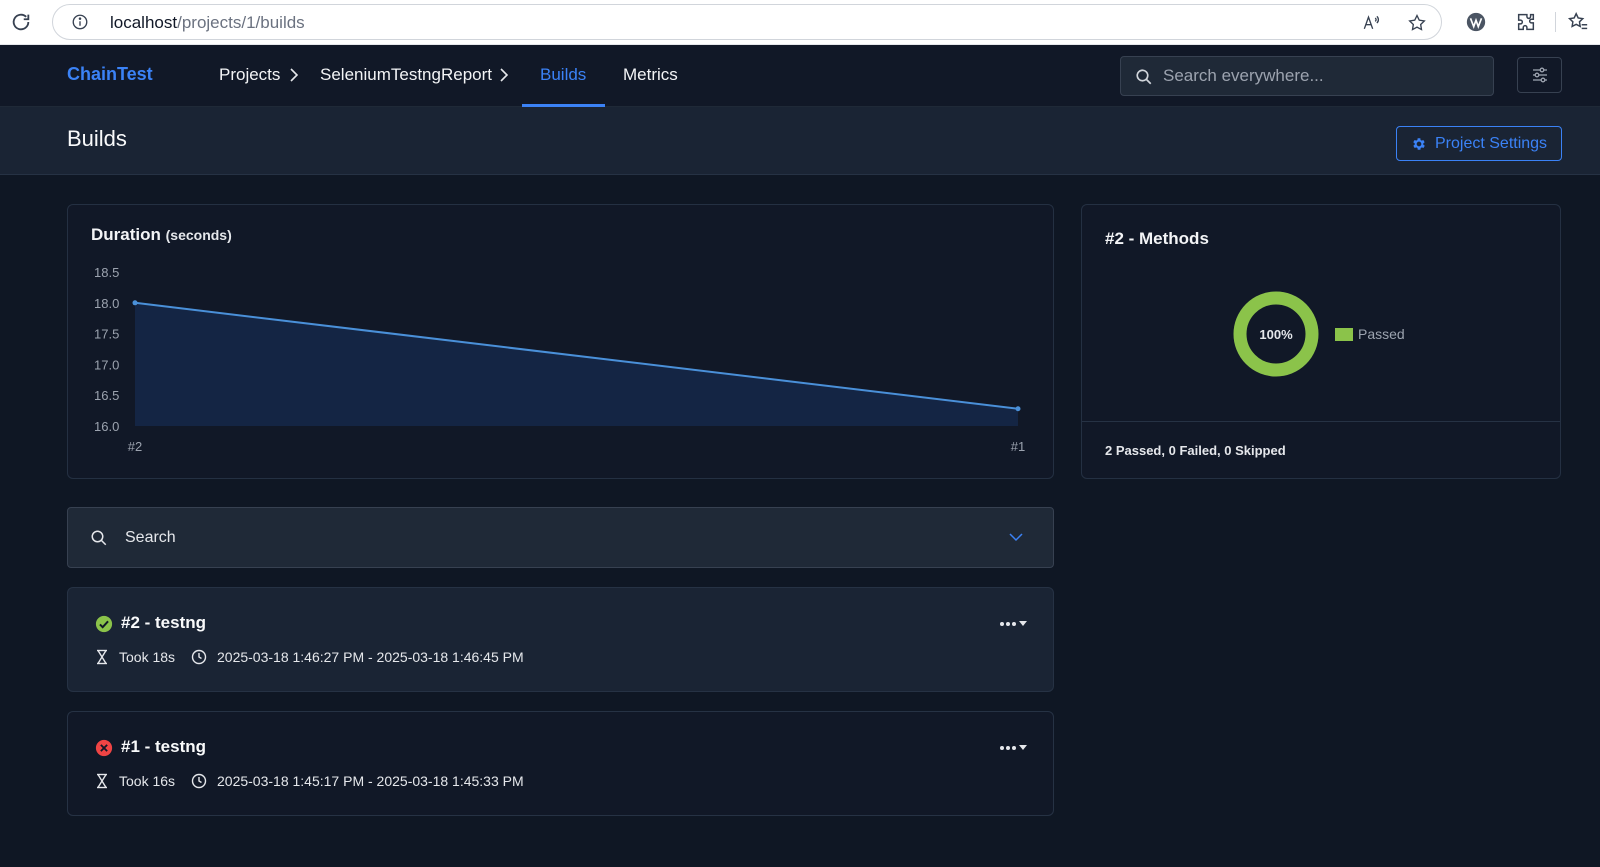 This screenshot has width=1600, height=867. I want to click on duration-area, so click(576, 364).